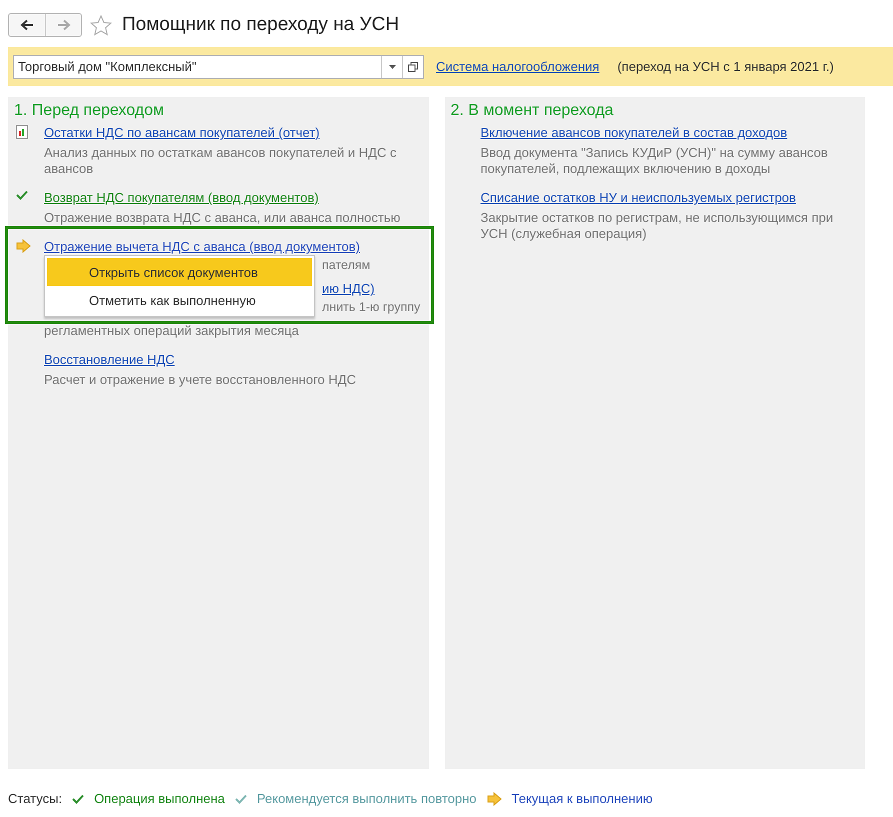 This screenshot has width=893, height=817. What do you see at coordinates (179, 300) in the screenshot?
I see `menu-item: Отметить как выполненную` at bounding box center [179, 300].